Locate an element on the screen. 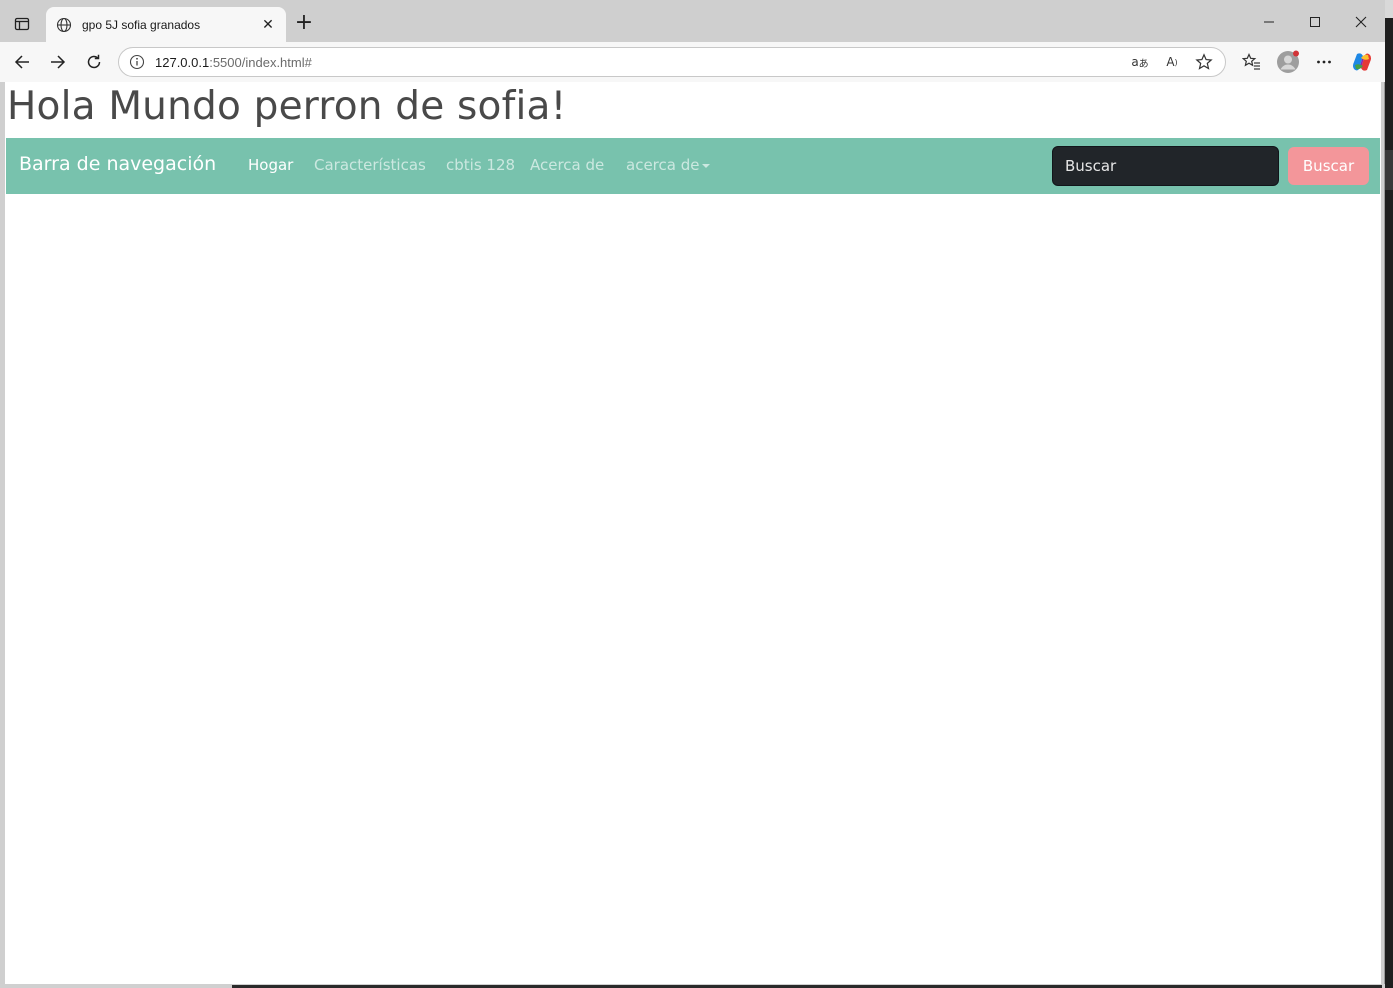  site-info-icon is located at coordinates (137, 62).